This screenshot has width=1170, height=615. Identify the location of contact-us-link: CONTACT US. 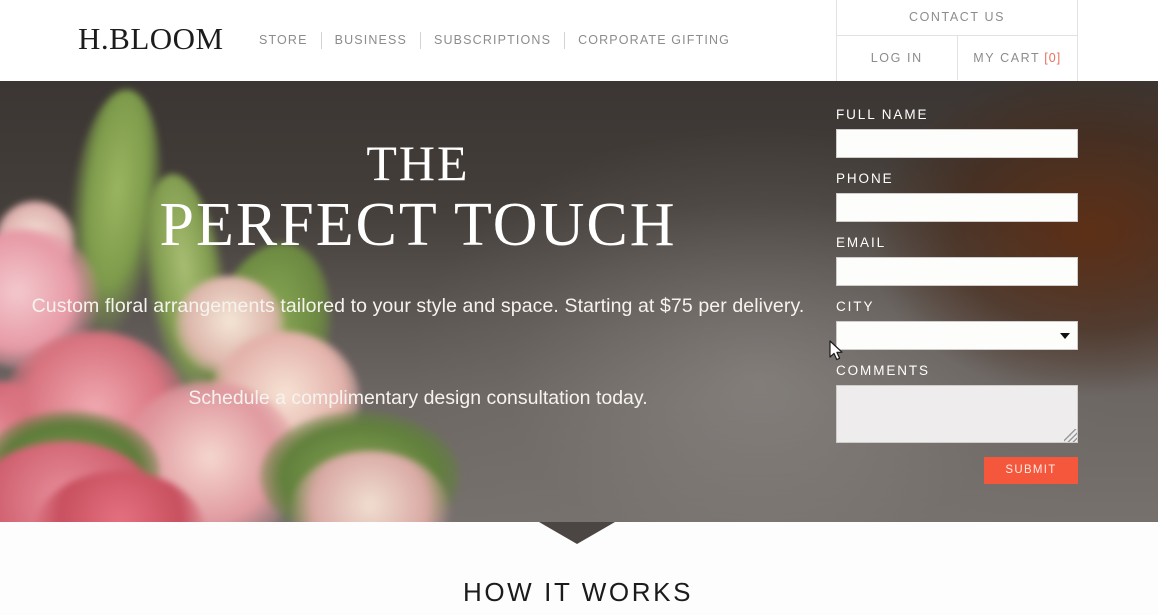
(957, 18).